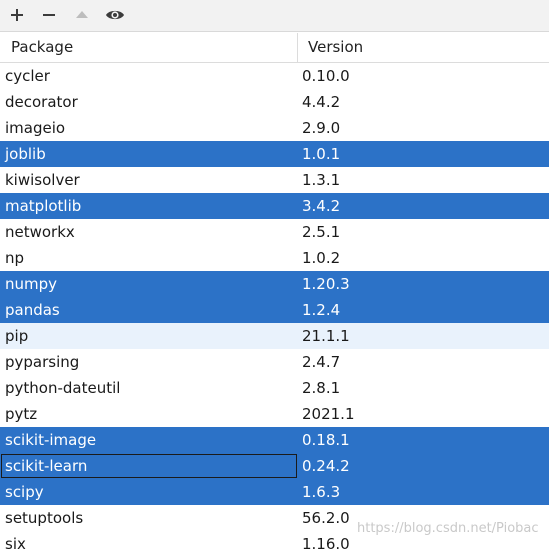 Image resolution: width=549 pixels, height=550 pixels. I want to click on show-details-button, so click(115, 15).